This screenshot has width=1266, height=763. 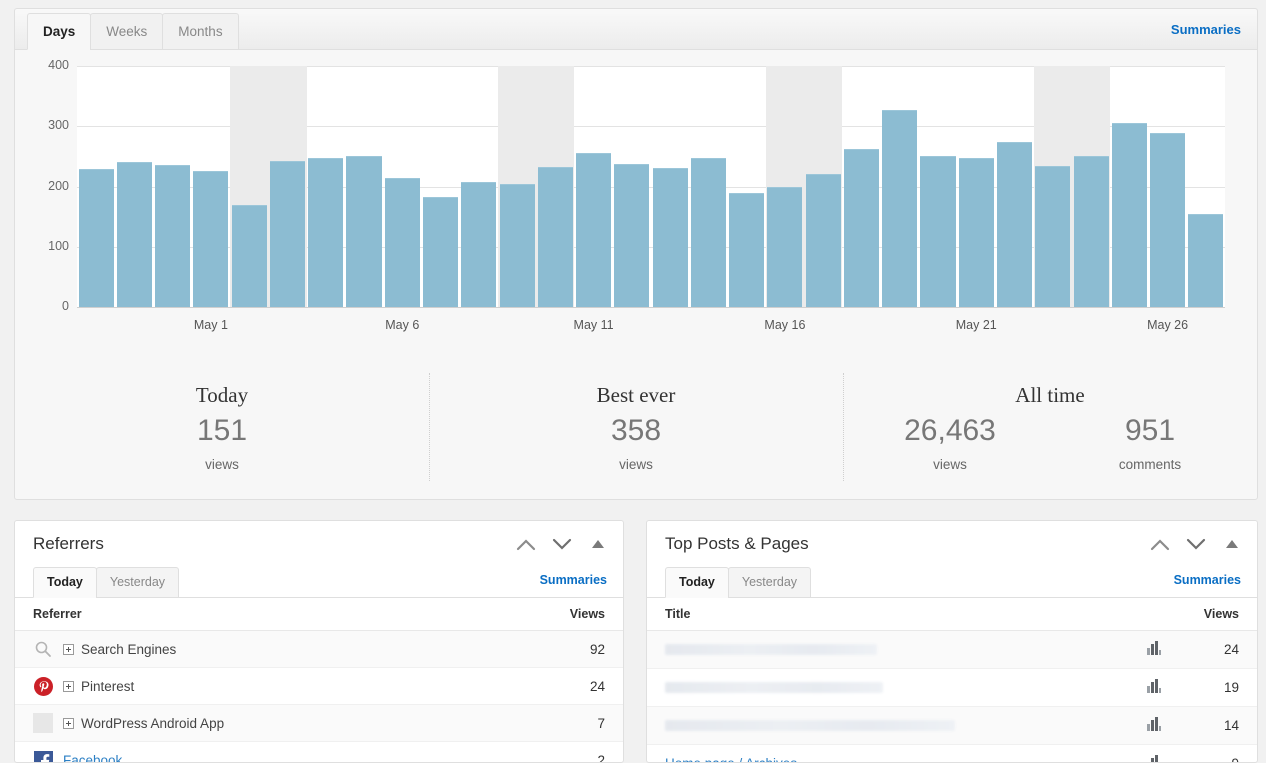 I want to click on top-post-row: 24, so click(x=952, y=650).